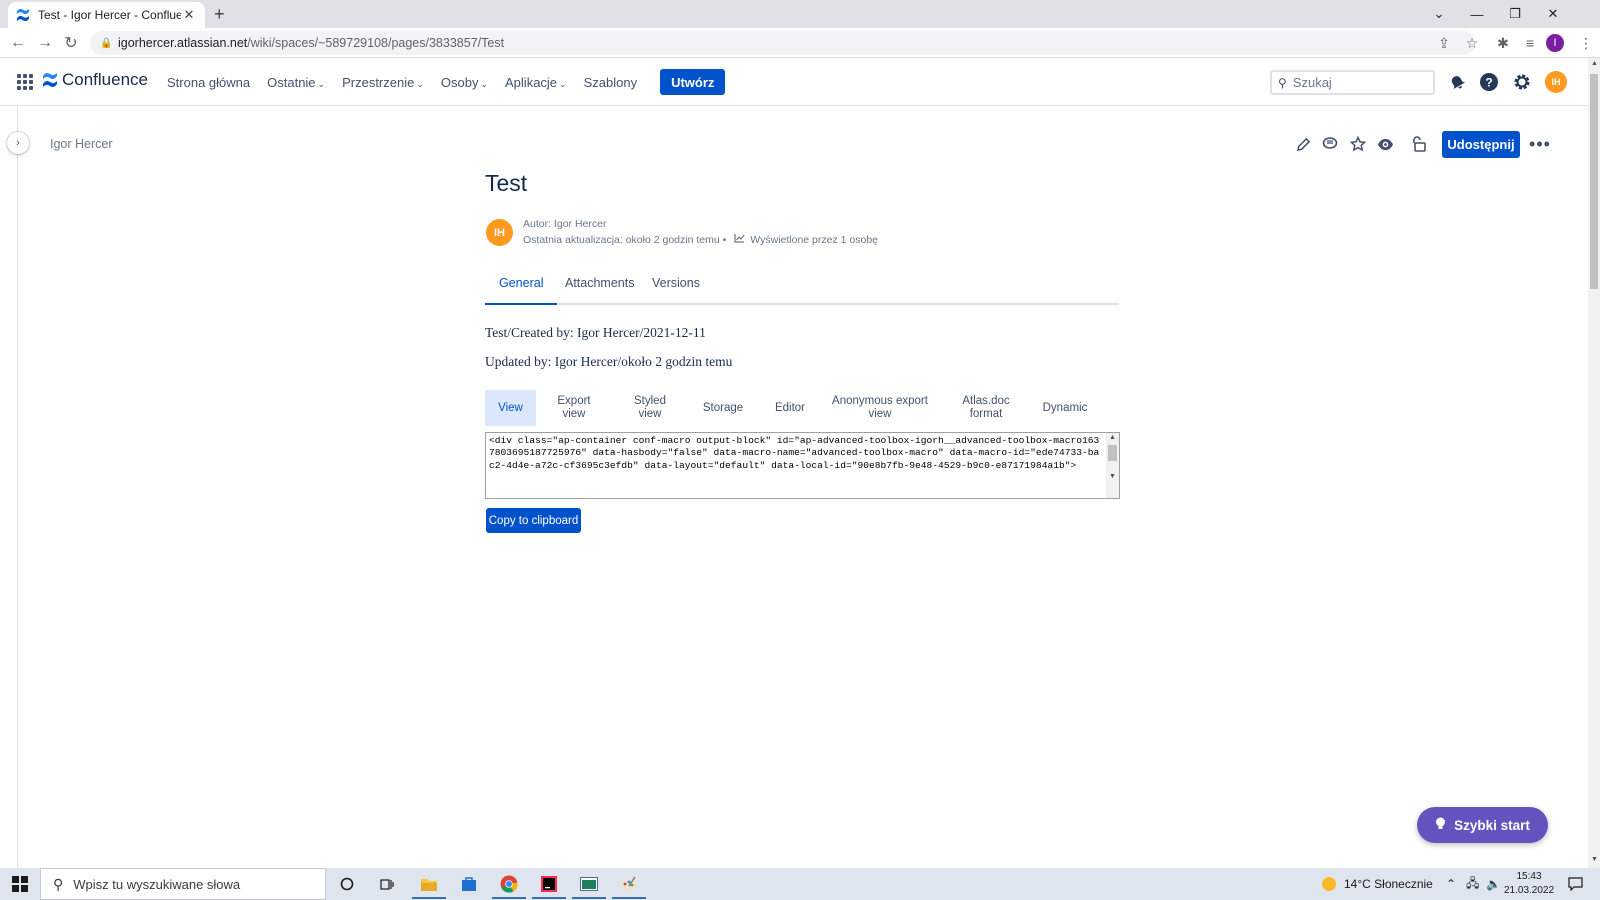 The image size is (1600, 900). I want to click on toolbox-tab-editor: Editor, so click(790, 408).